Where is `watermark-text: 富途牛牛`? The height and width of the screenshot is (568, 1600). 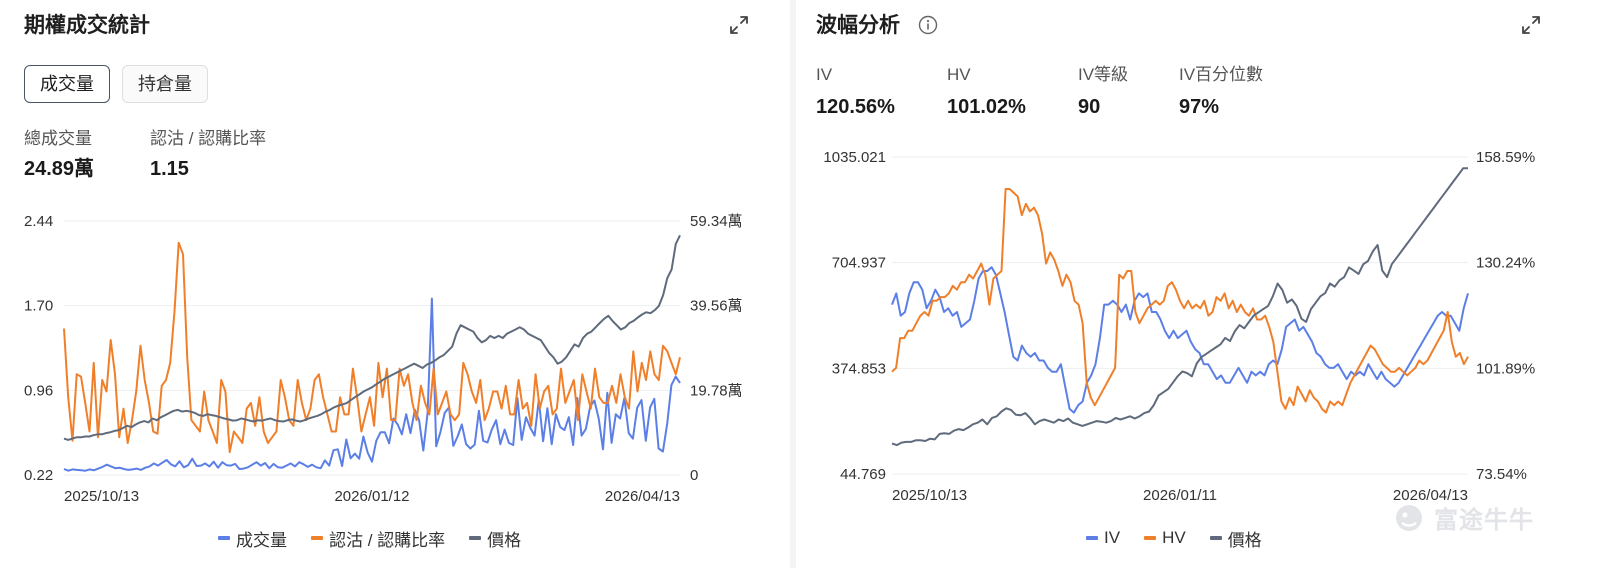 watermark-text: 富途牛牛 is located at coordinates (1484, 520).